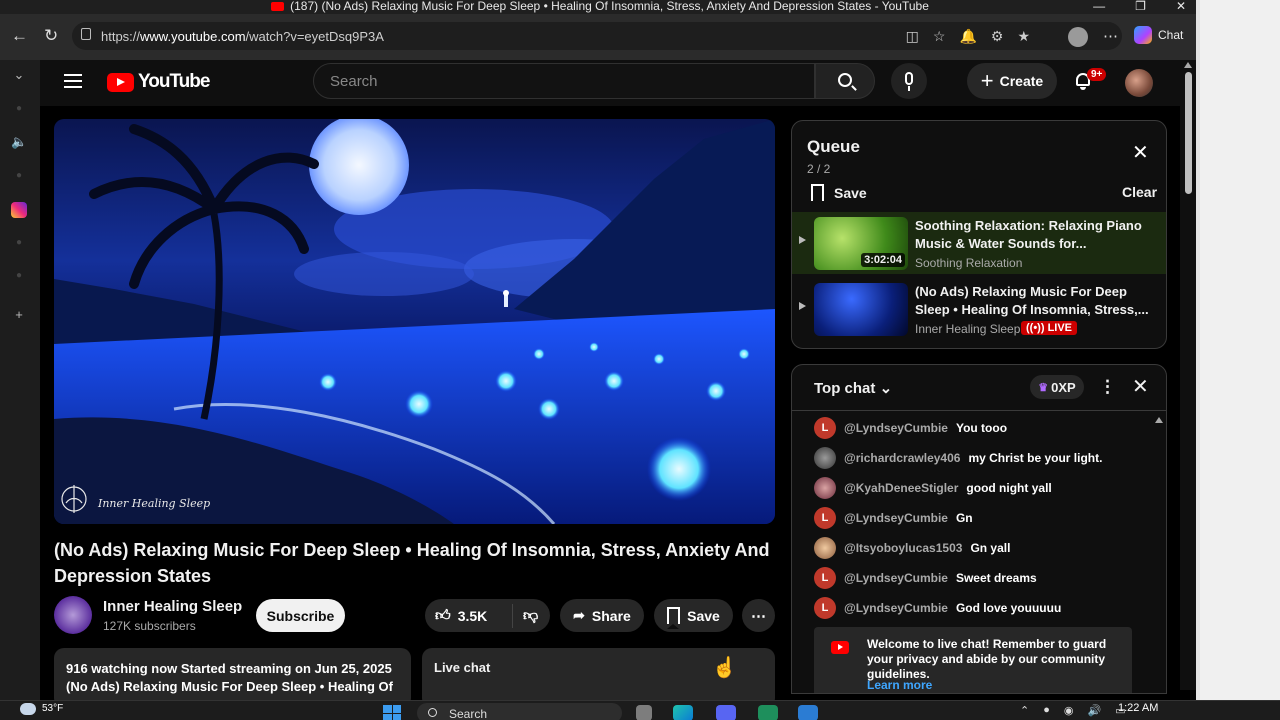  What do you see at coordinates (149, 626) in the screenshot?
I see `subscriber-count: 127K subscribers` at bounding box center [149, 626].